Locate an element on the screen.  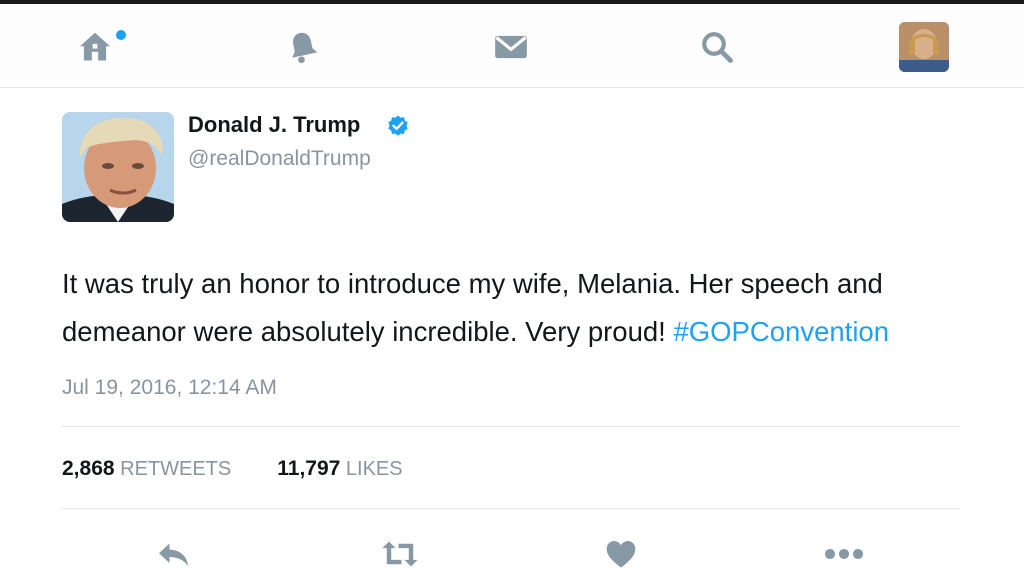
tweet-timestamp: Jul 19, 2016, 12:14 AM is located at coordinates (169, 388).